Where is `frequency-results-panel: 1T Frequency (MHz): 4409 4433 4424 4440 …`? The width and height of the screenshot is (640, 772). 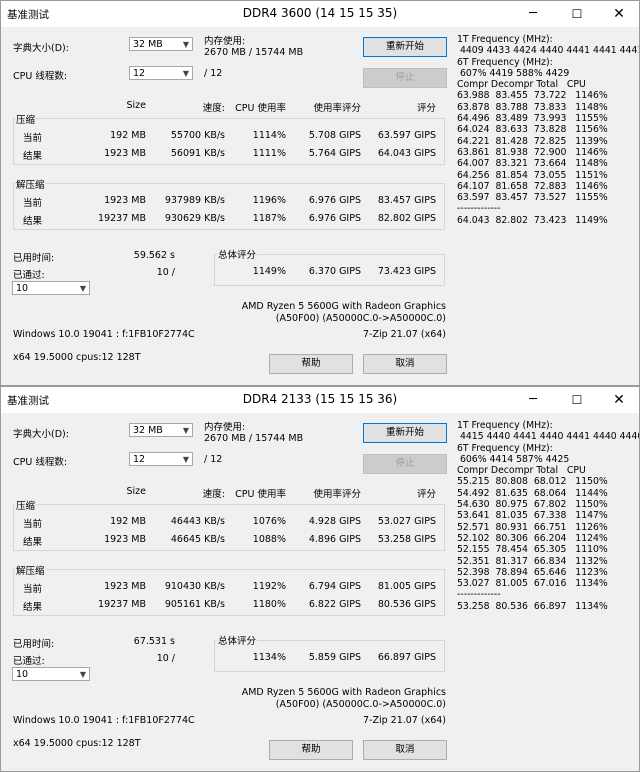 frequency-results-panel: 1T Frequency (MHz): 4409 4433 4424 4440 … is located at coordinates (548, 130).